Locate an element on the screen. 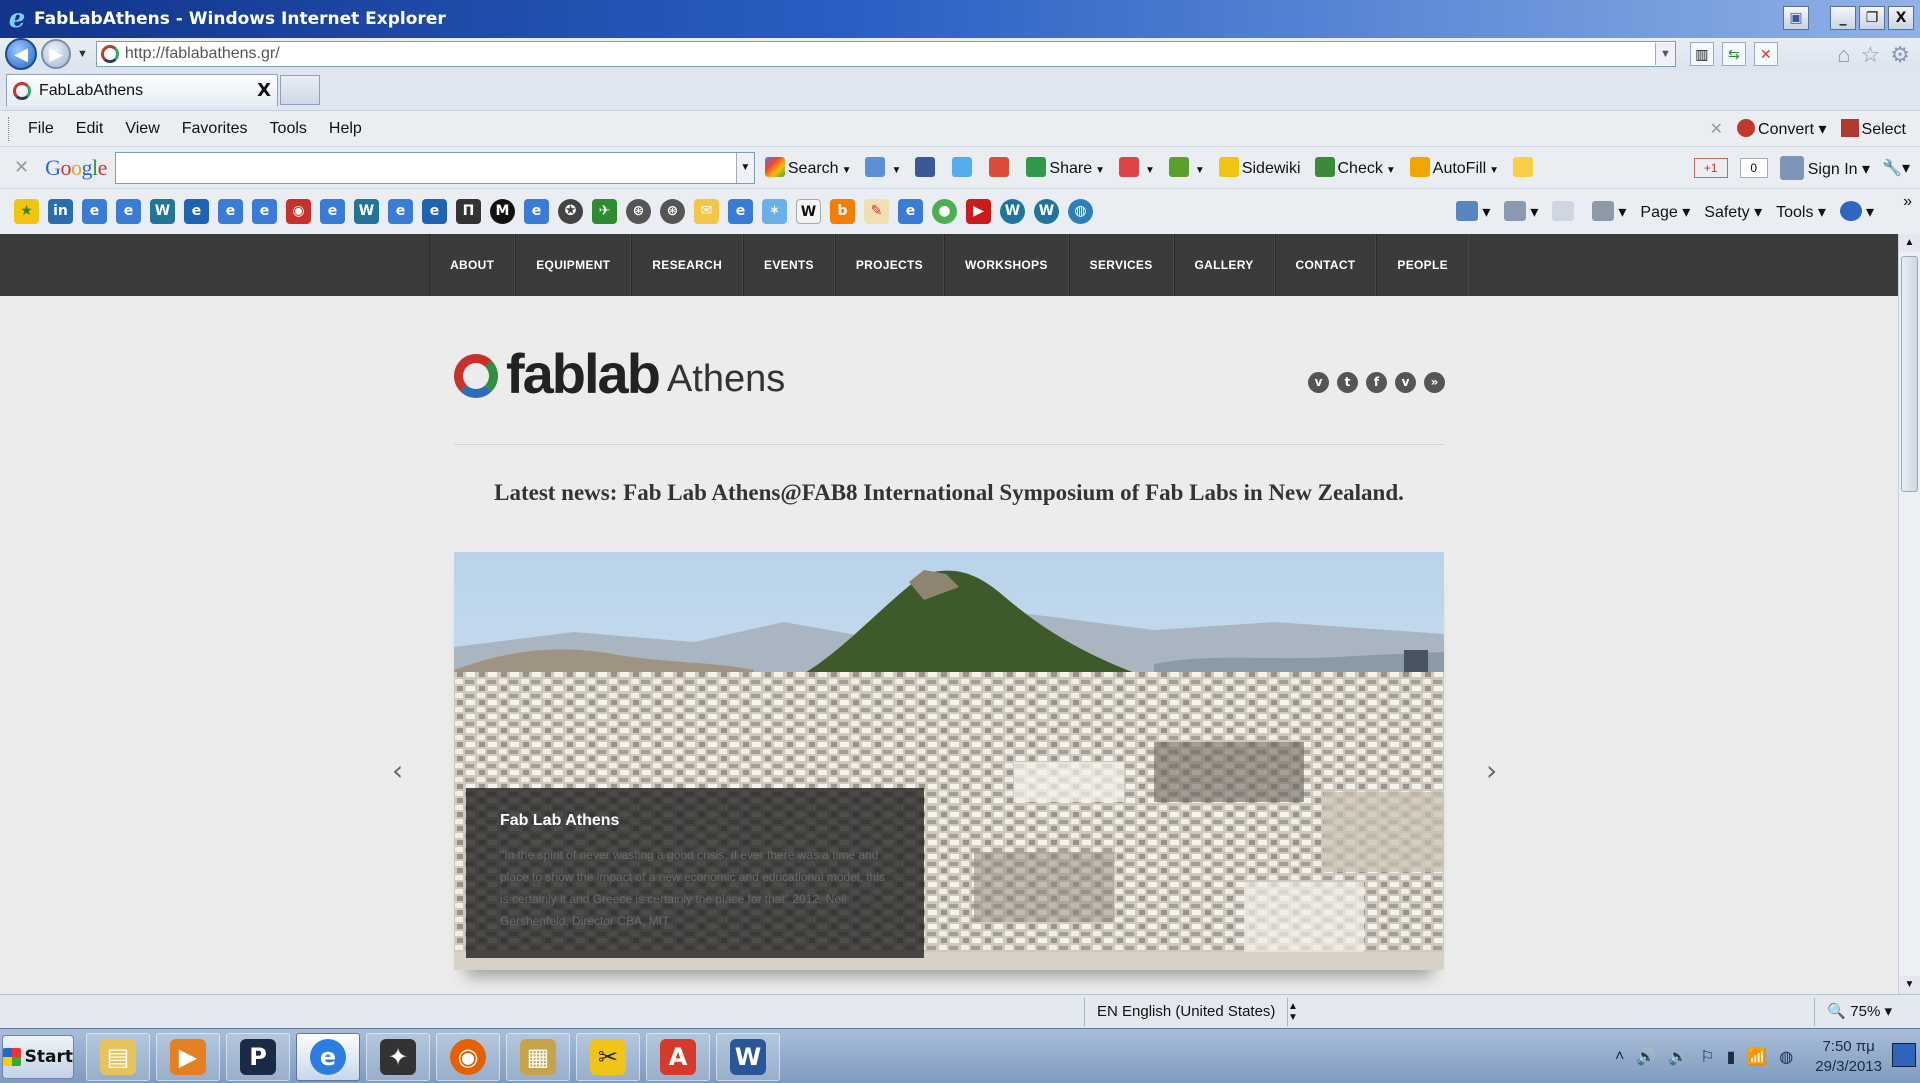 The width and height of the screenshot is (1920, 1083). globe-tray-icon: ◍ is located at coordinates (1786, 1057).